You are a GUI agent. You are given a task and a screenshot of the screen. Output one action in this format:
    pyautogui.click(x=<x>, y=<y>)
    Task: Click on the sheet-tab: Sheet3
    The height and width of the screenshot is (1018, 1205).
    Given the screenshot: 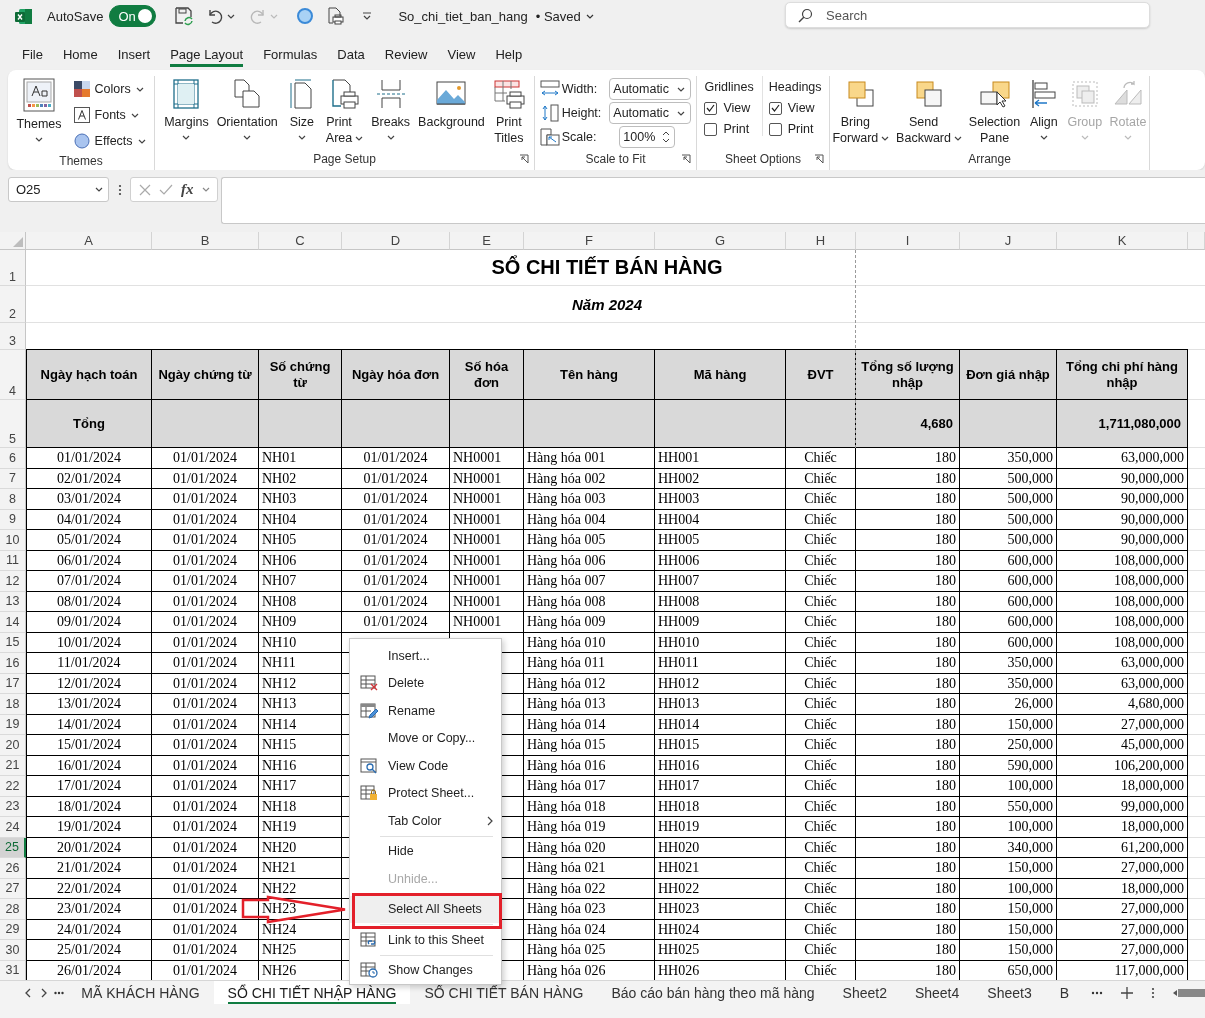 What is the action you would take?
    pyautogui.click(x=1009, y=992)
    